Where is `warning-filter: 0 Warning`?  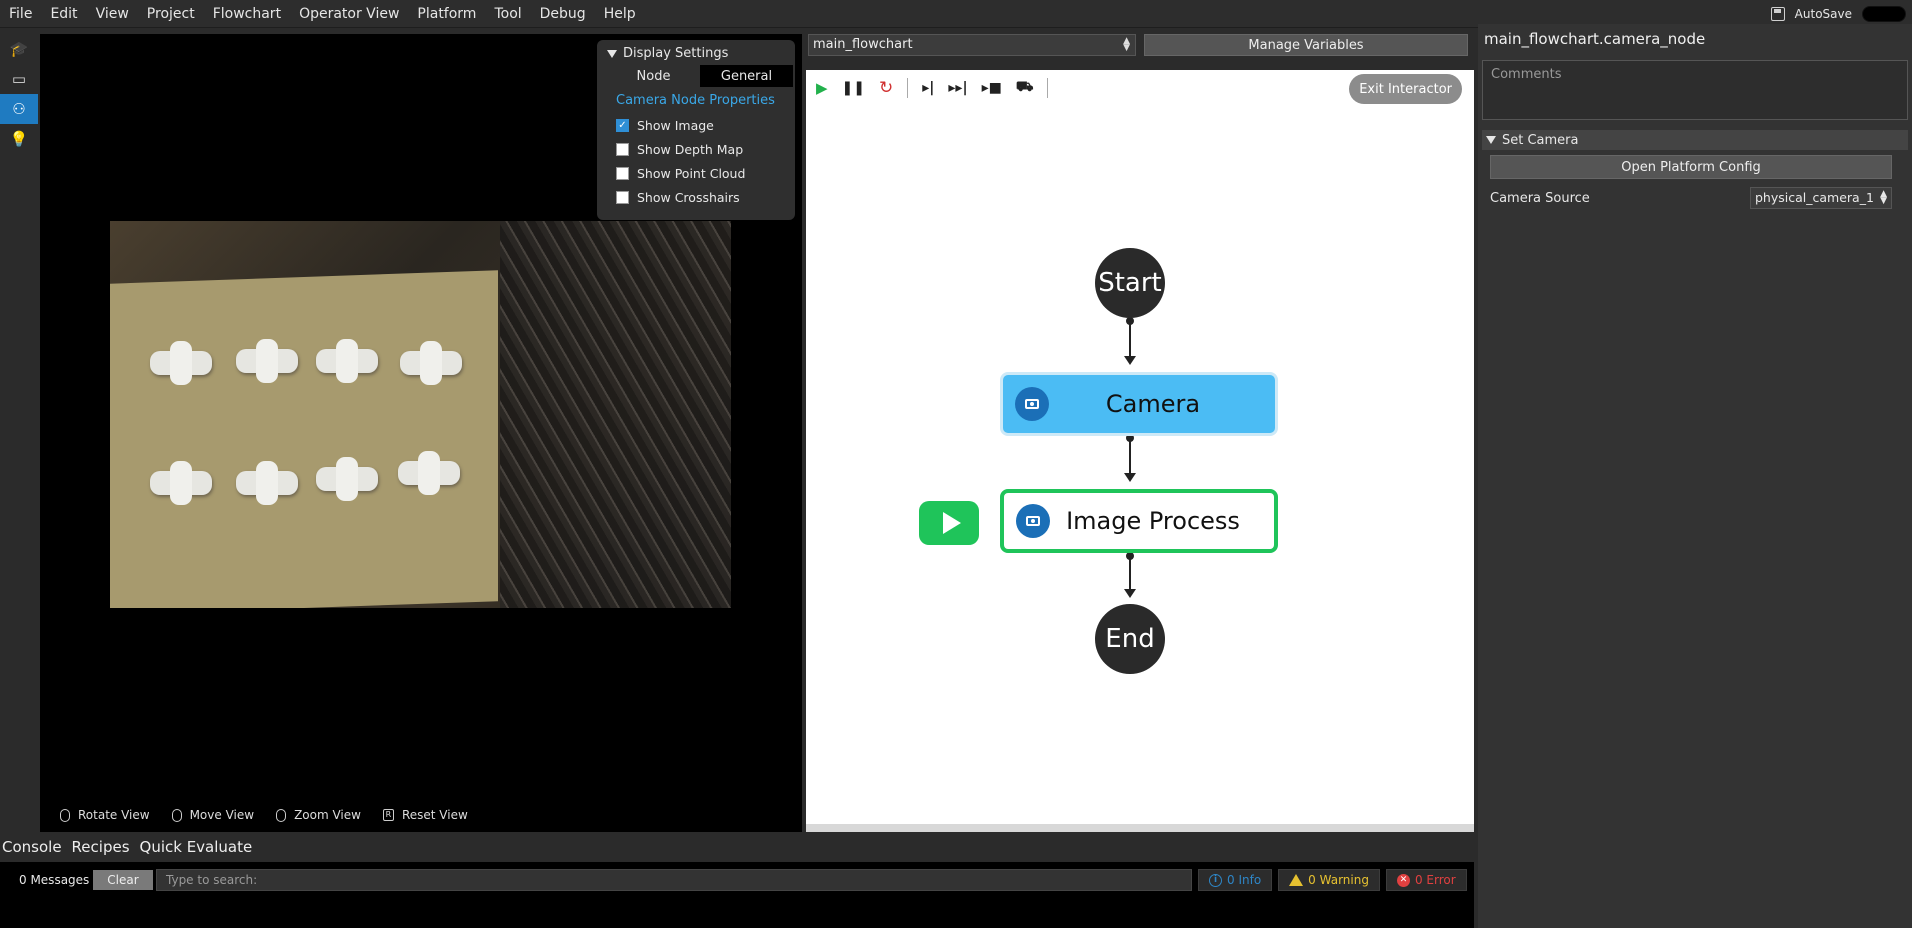 warning-filter: 0 Warning is located at coordinates (1329, 880).